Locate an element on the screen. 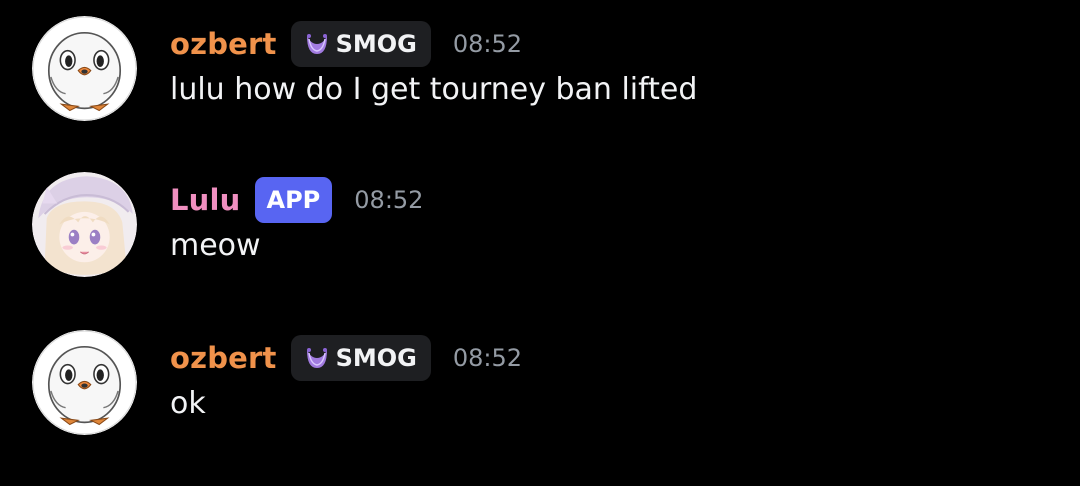 This screenshot has height=486, width=1080. message-content: lulu how do I get tourney ban lifted is located at coordinates (434, 89).